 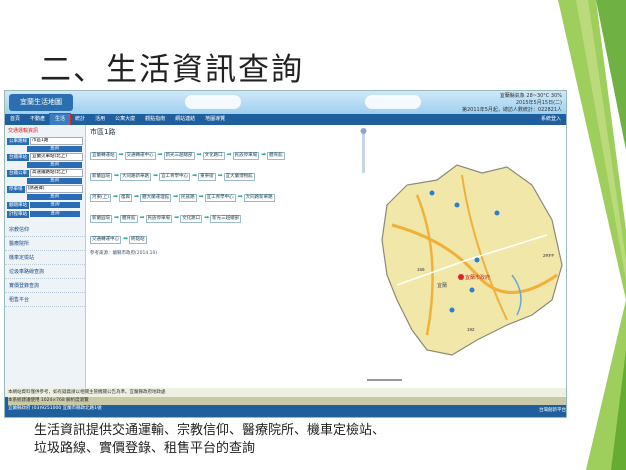 I want to click on footer-line: 本系統建議使用 1024×768 解析度瀏覽, so click(x=287, y=401).